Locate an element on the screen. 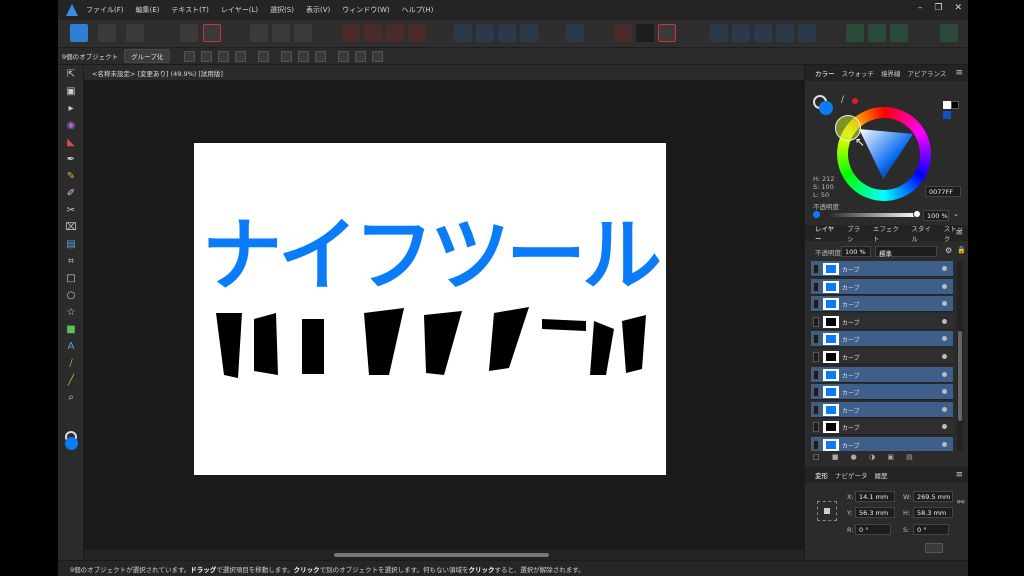 This screenshot has height=576, width=1024. tab-brushes: ブラシ is located at coordinates (856, 233).